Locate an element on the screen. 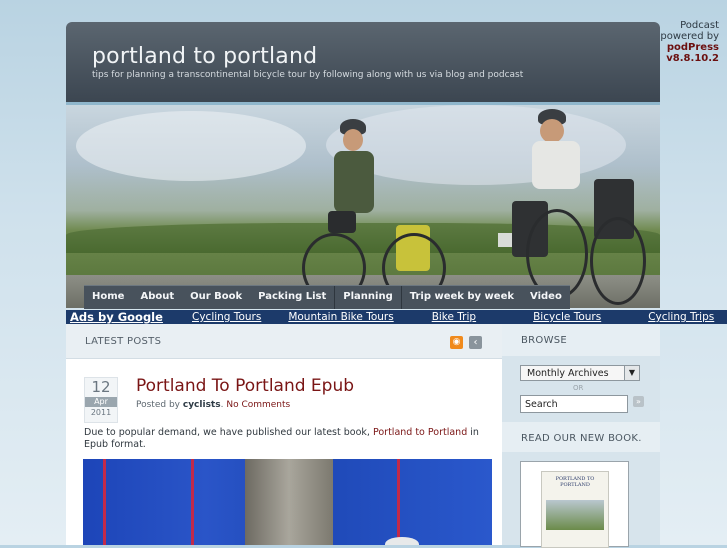 The width and height of the screenshot is (727, 548). site-title: portland to portland is located at coordinates (204, 56).